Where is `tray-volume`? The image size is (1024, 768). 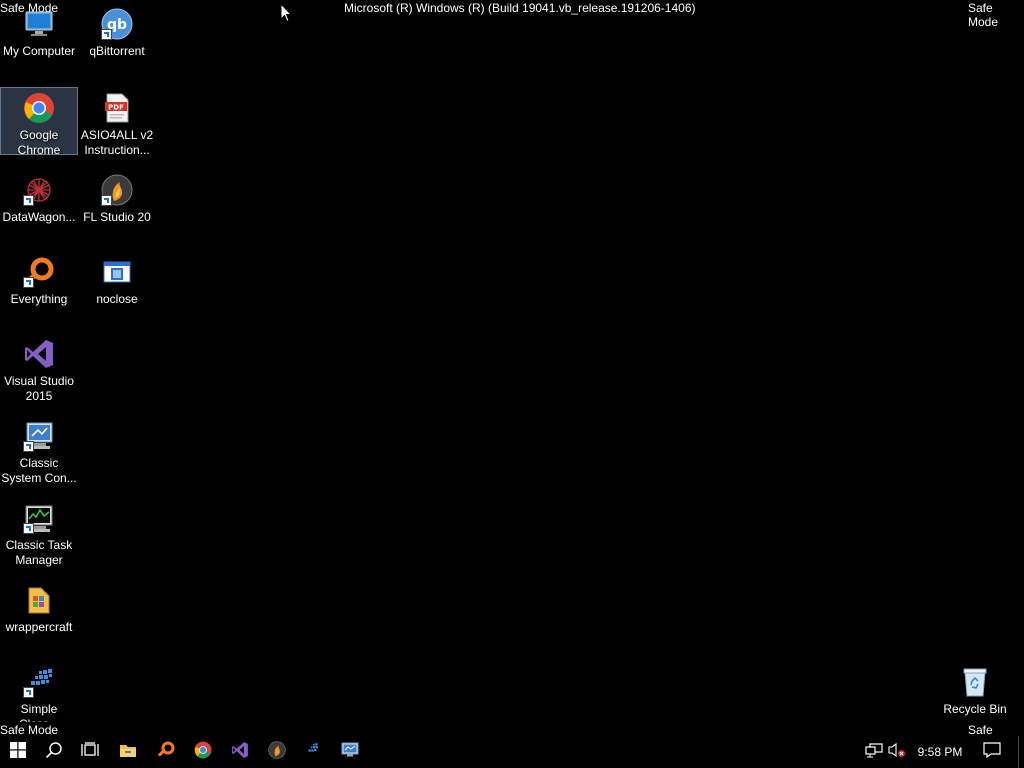
tray-volume is located at coordinates (897, 752).